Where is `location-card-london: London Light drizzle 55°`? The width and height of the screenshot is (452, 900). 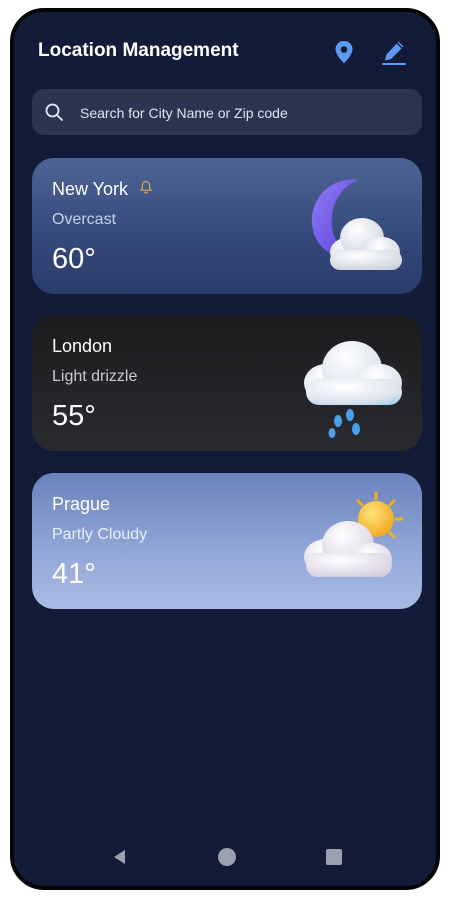
location-card-london: London Light drizzle 55° is located at coordinates (227, 383).